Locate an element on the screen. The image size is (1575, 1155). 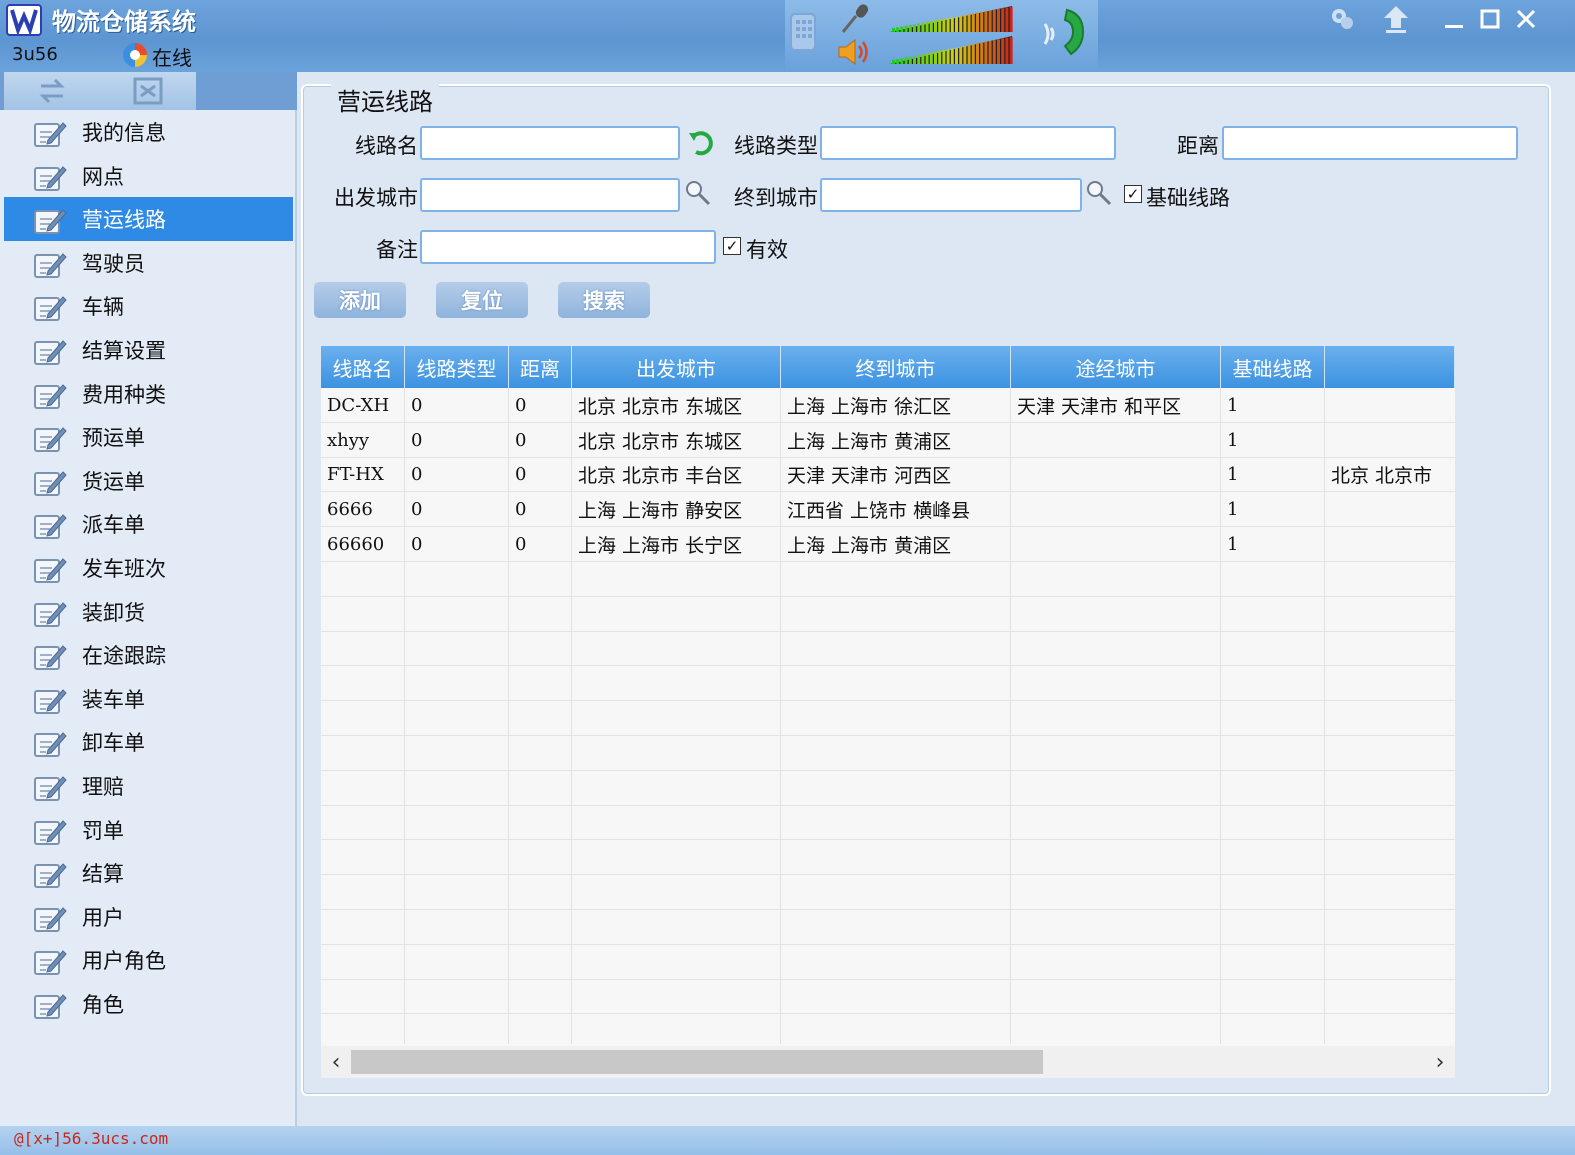
column-header: 途经城市 is located at coordinates (1116, 367).